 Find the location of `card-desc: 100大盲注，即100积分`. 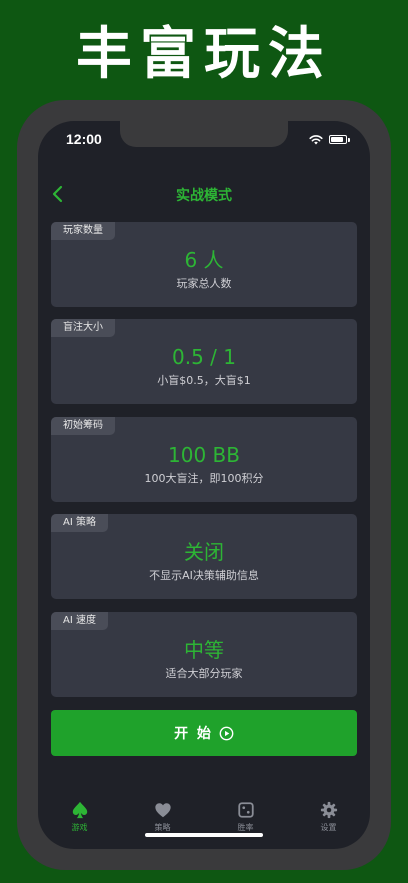

card-desc: 100大盲注，即100积分 is located at coordinates (204, 478).